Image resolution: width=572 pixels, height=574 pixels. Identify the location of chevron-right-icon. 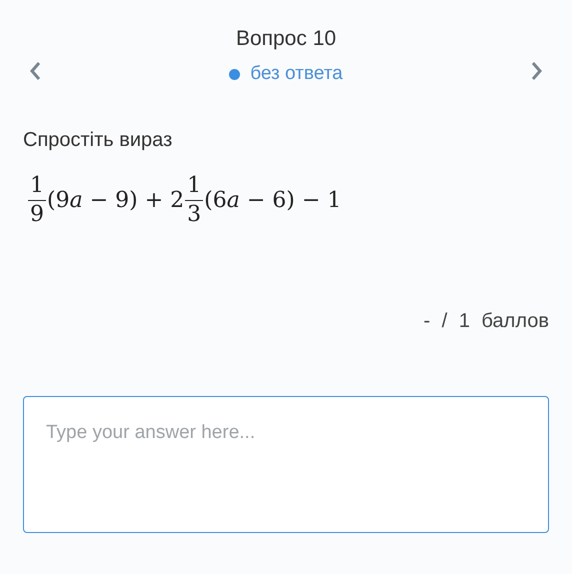
(537, 71).